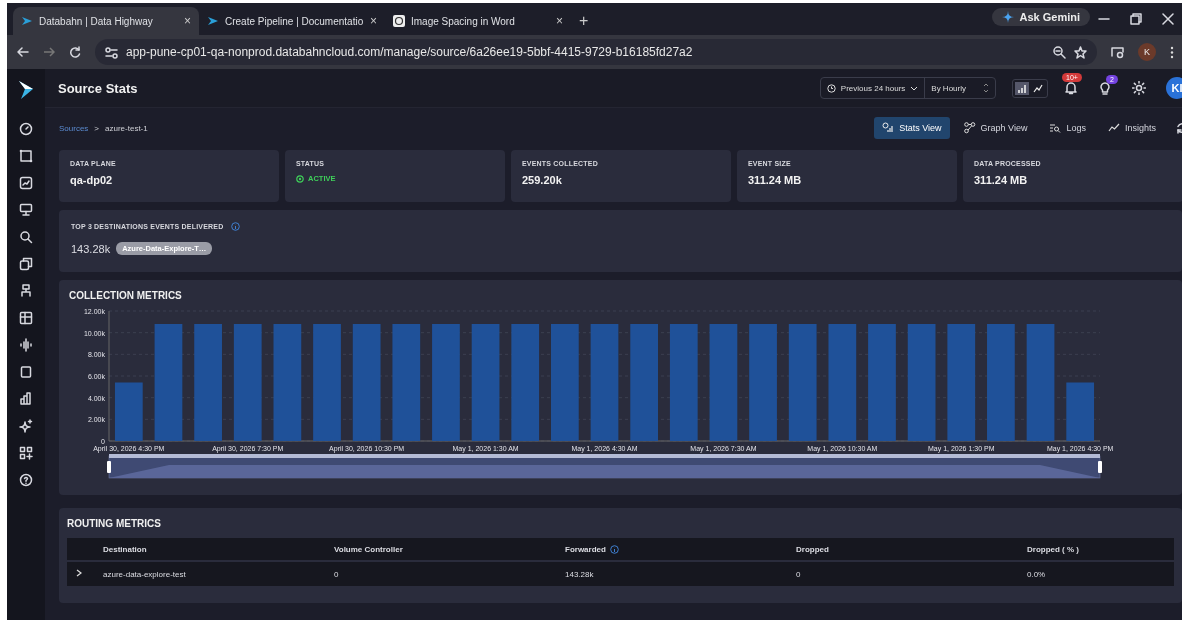 The height and width of the screenshot is (627, 1182). I want to click on panel-title: COLLECTION METRICS, so click(126, 295).